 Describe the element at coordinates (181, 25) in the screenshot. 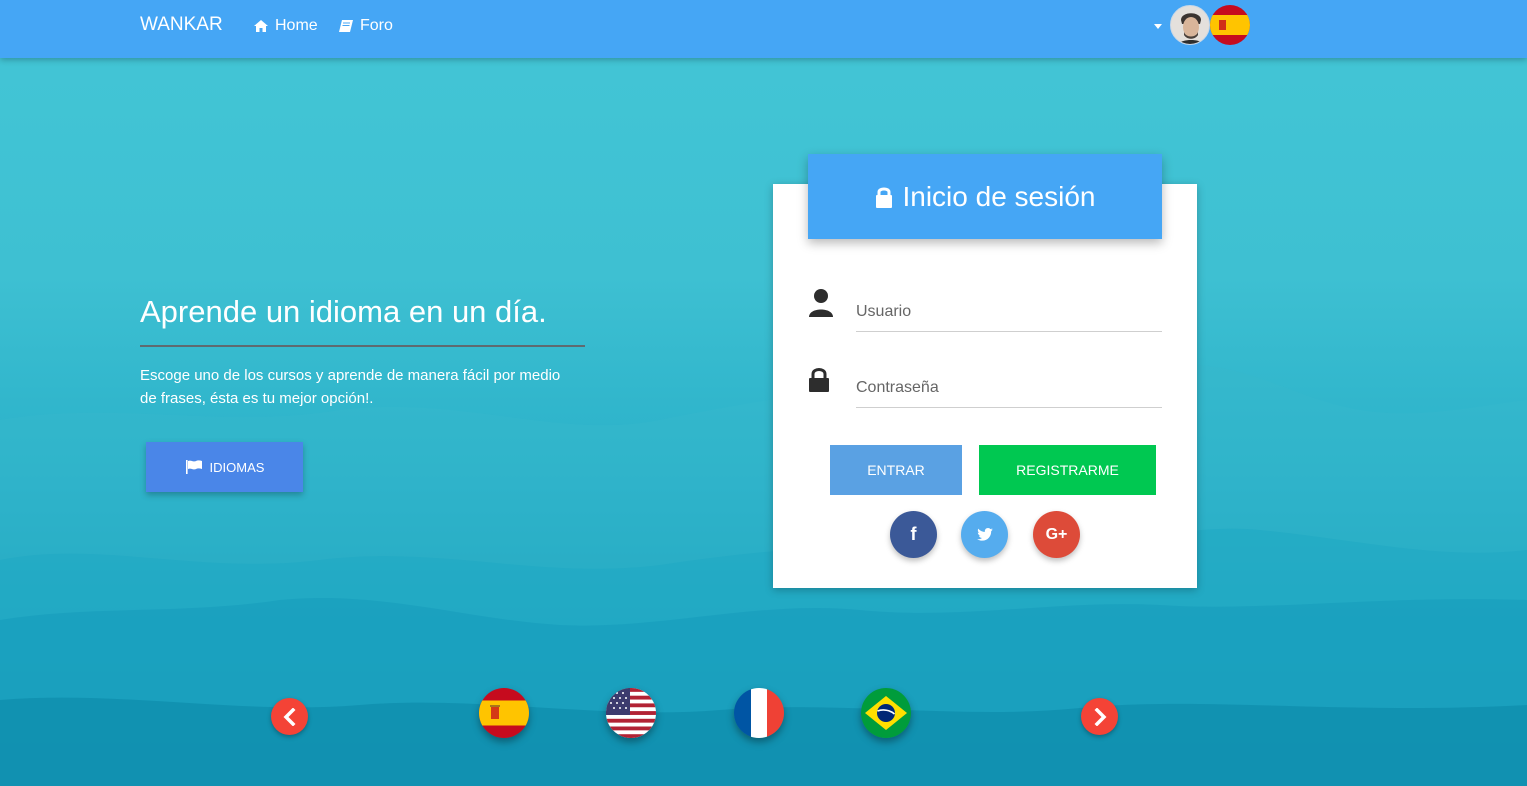

I see `brand-logo: WANKAR` at that location.